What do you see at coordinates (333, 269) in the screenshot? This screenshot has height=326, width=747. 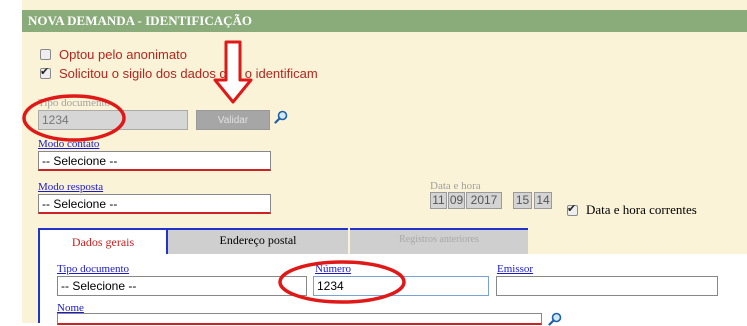 I see `numero-label: Número` at bounding box center [333, 269].